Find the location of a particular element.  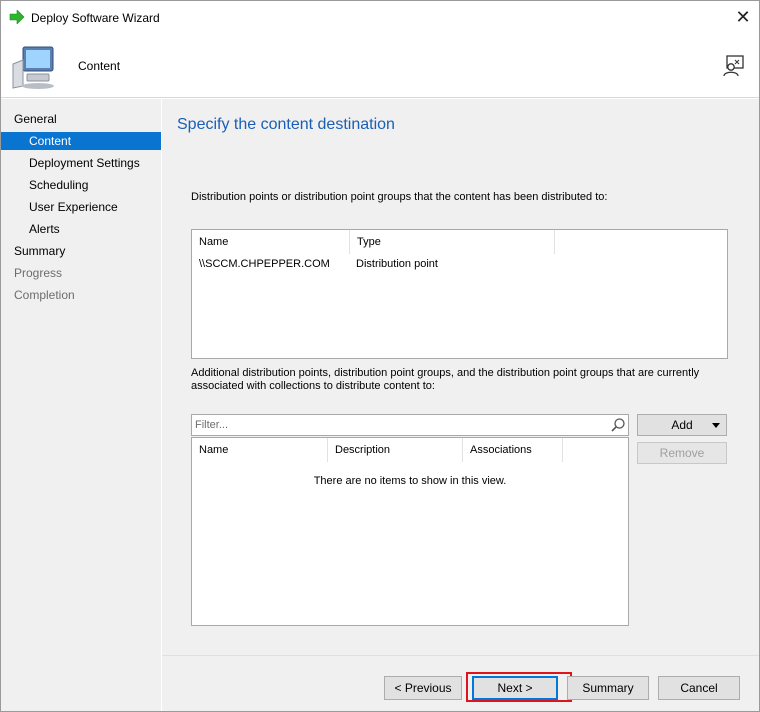

summary-button-label: Summary is located at coordinates (608, 688).